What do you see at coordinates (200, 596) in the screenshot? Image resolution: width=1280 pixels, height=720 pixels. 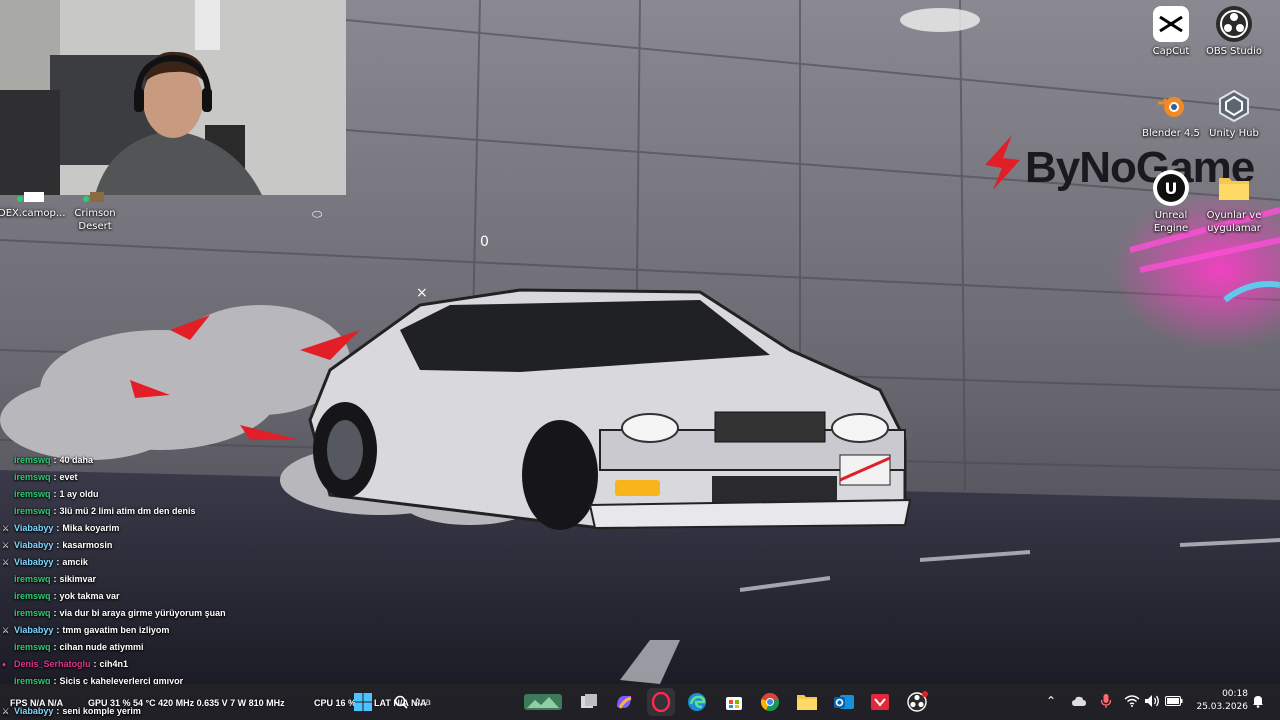 I see `chat-message: iremswq: yok takma var` at bounding box center [200, 596].